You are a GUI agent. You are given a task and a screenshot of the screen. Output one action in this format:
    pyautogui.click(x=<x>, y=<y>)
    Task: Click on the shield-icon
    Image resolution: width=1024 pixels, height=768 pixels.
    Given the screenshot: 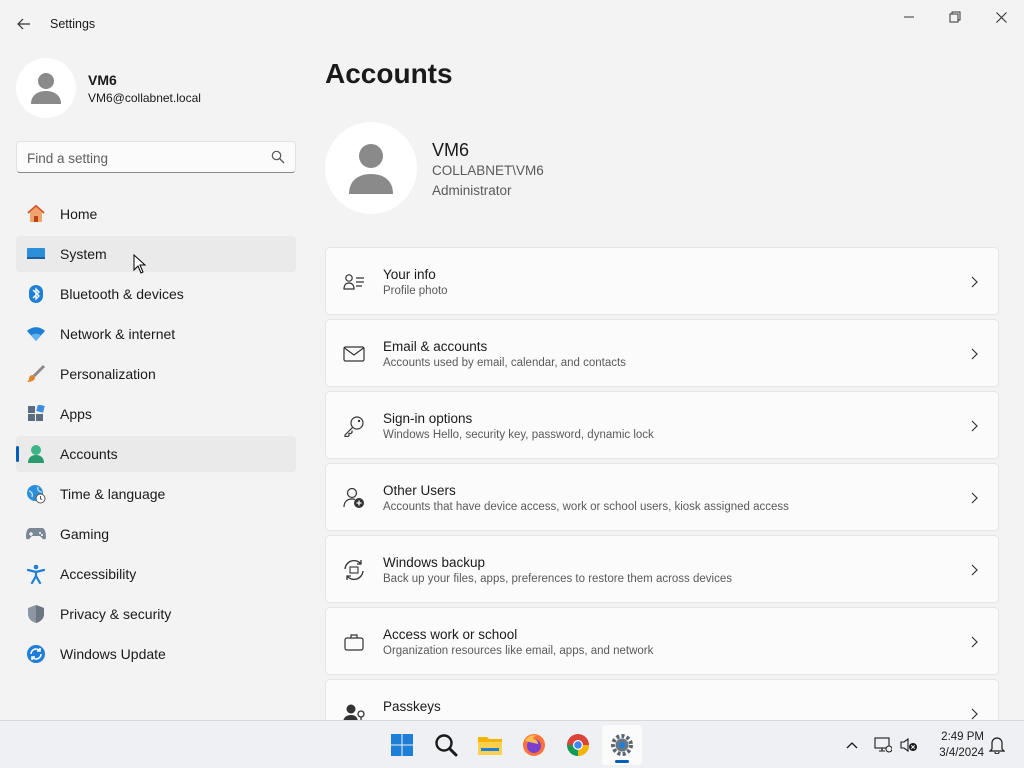 What is the action you would take?
    pyautogui.click(x=36, y=614)
    